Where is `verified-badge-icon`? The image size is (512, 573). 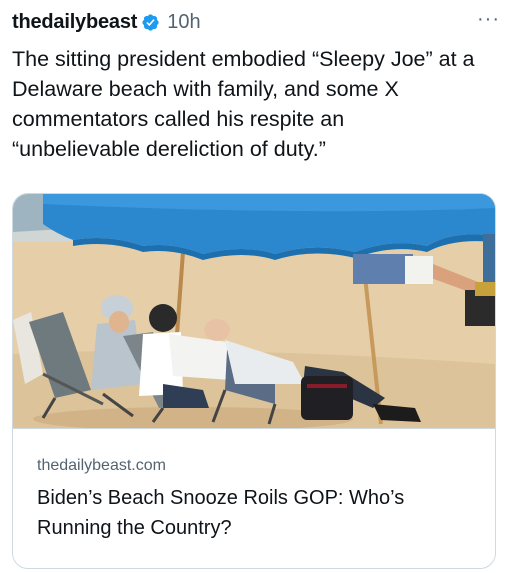
verified-badge-icon is located at coordinates (150, 22).